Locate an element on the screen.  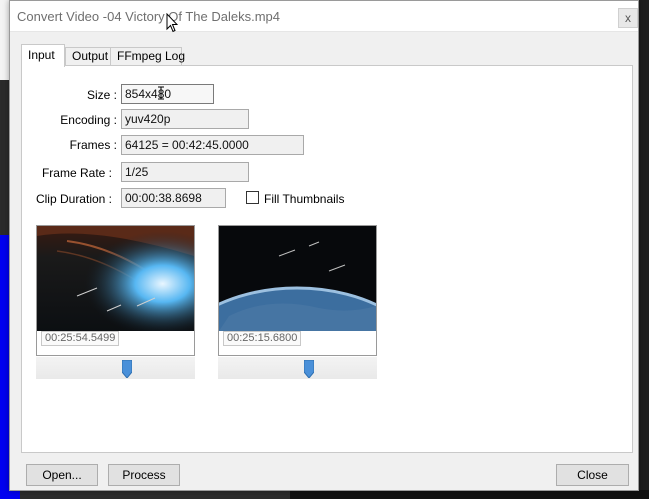
size-label: Size : is located at coordinates (101, 95).